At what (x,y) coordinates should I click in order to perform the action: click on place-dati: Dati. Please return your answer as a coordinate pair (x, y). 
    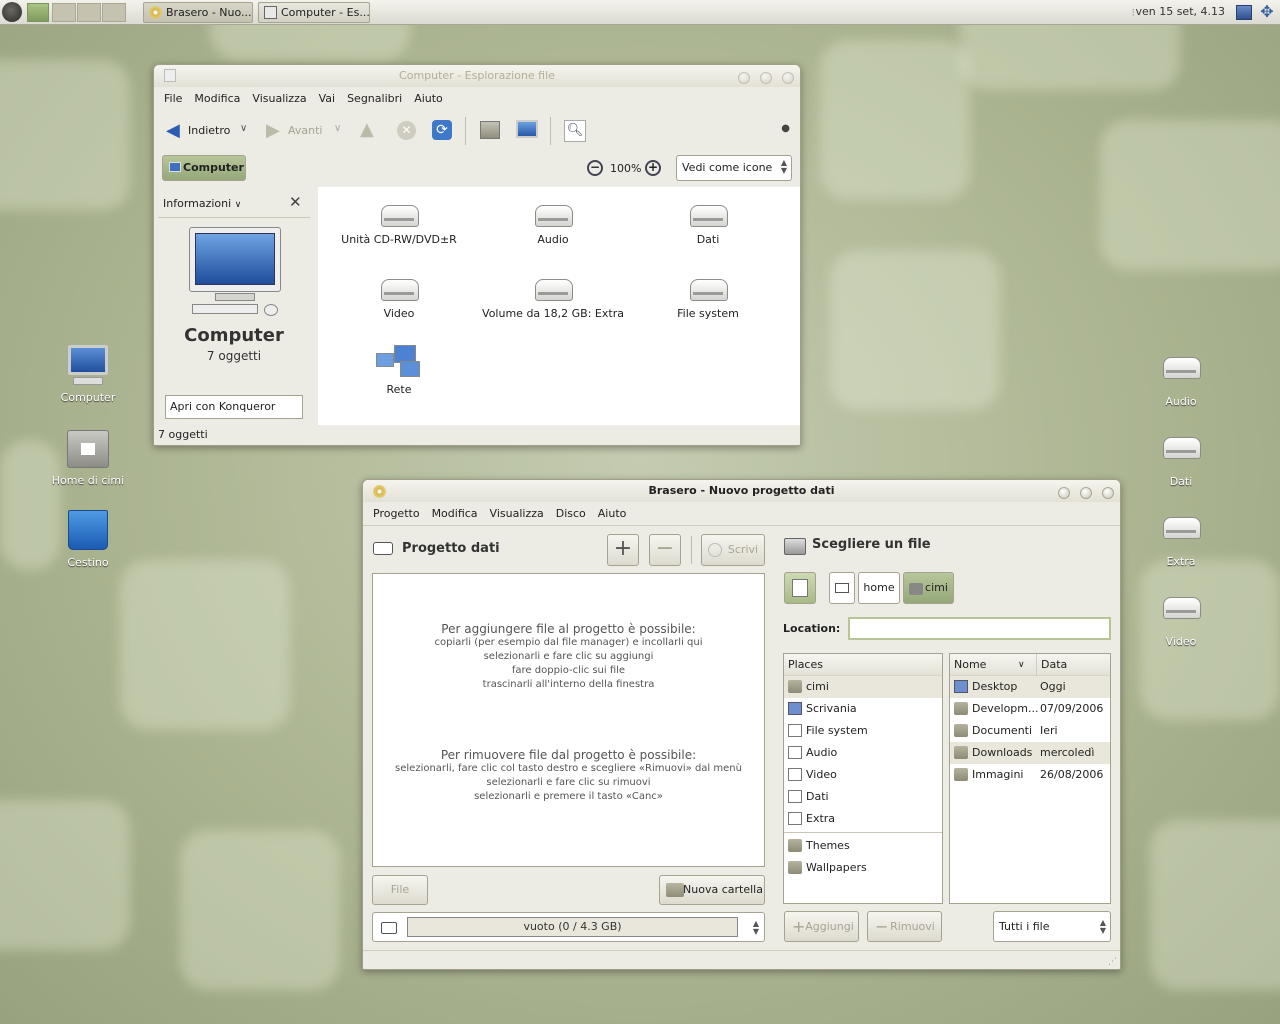
    Looking at the image, I should click on (863, 797).